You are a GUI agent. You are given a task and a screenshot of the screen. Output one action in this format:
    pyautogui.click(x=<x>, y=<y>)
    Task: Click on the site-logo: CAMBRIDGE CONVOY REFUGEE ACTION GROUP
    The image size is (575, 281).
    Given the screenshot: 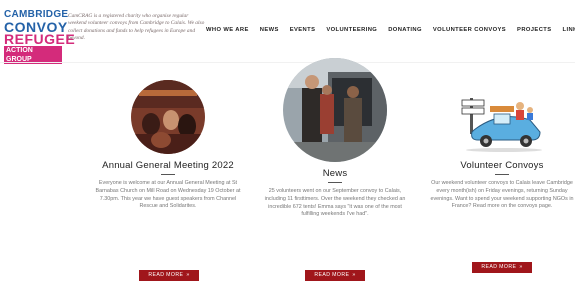 What is the action you would take?
    pyautogui.click(x=33, y=36)
    